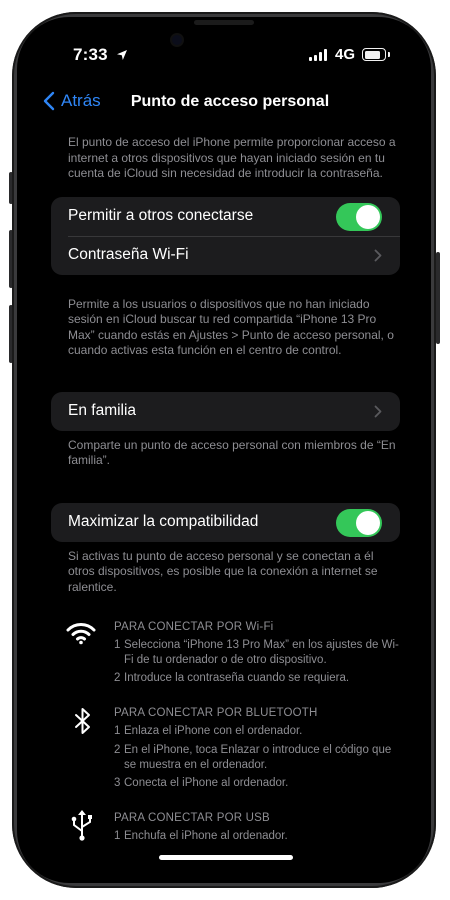 The width and height of the screenshot is (450, 900). Describe the element at coordinates (177, 40) in the screenshot. I see `front-camera` at that location.